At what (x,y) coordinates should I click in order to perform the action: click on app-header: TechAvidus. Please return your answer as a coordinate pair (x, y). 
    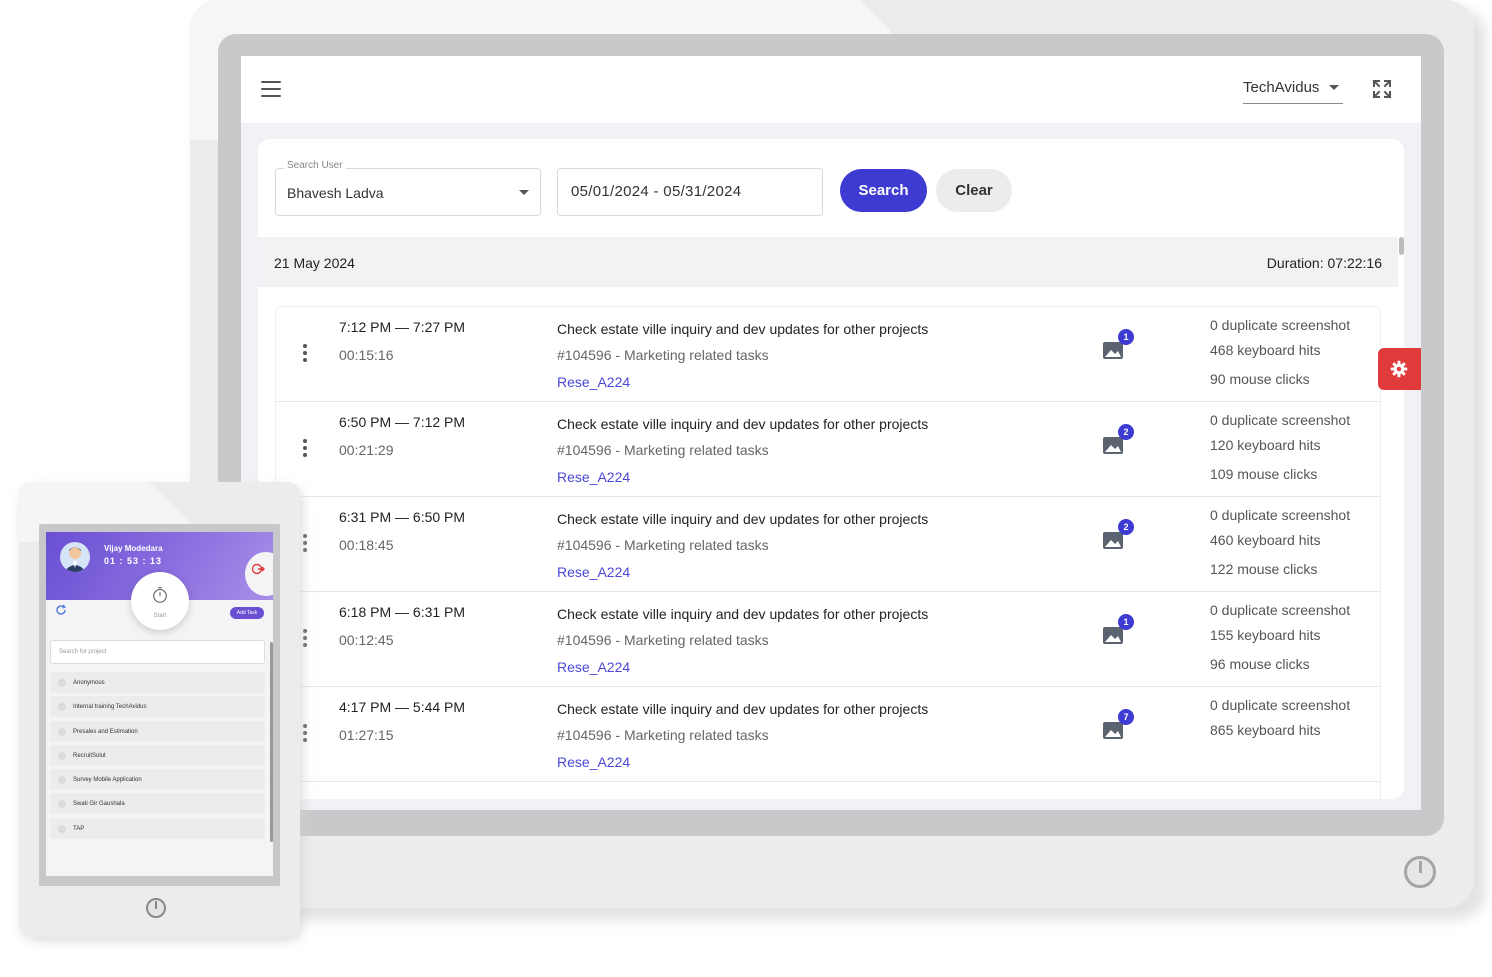
    Looking at the image, I should click on (831, 89).